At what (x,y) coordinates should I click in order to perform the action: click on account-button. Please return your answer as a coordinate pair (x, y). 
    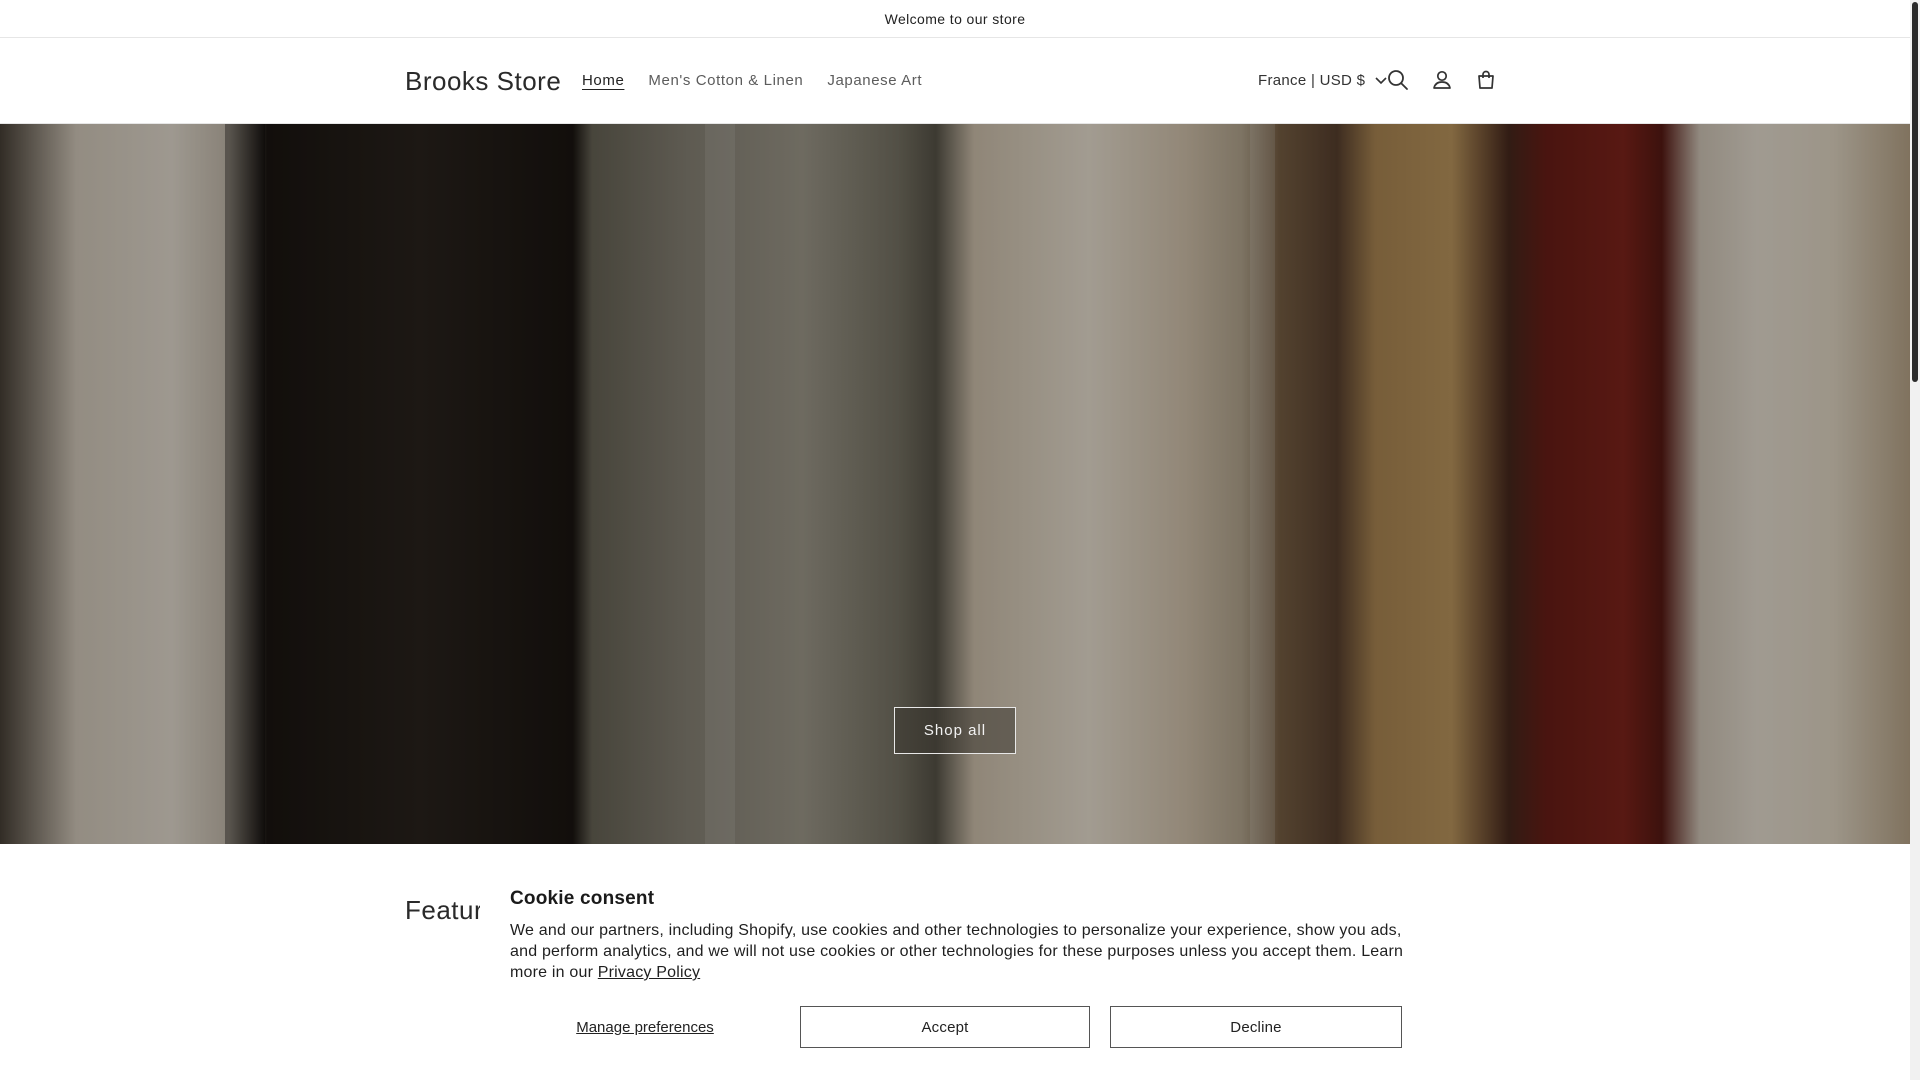
    Looking at the image, I should click on (1442, 80).